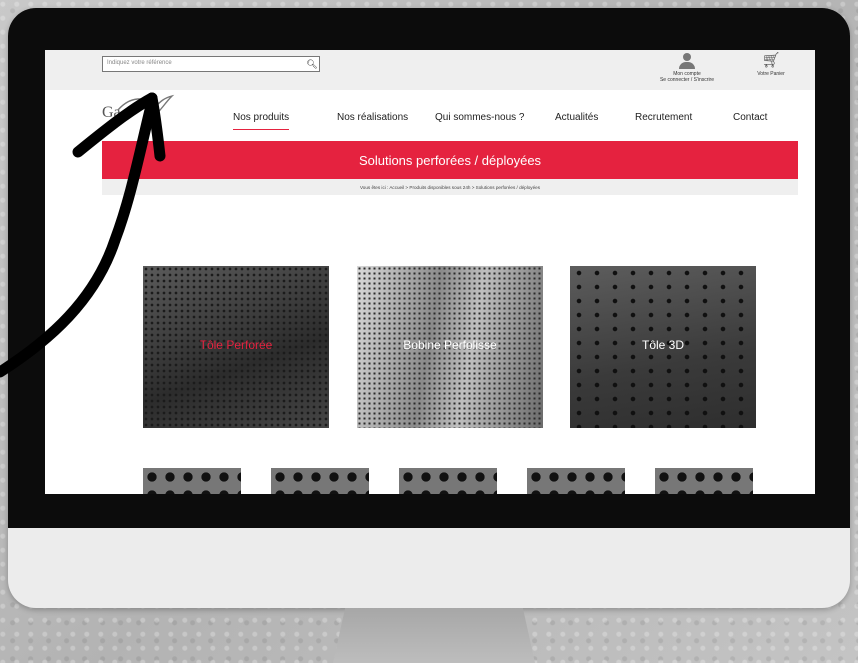 This screenshot has height=663, width=858. I want to click on product-tile-tole-perforee: Tôle Perforée, so click(236, 347).